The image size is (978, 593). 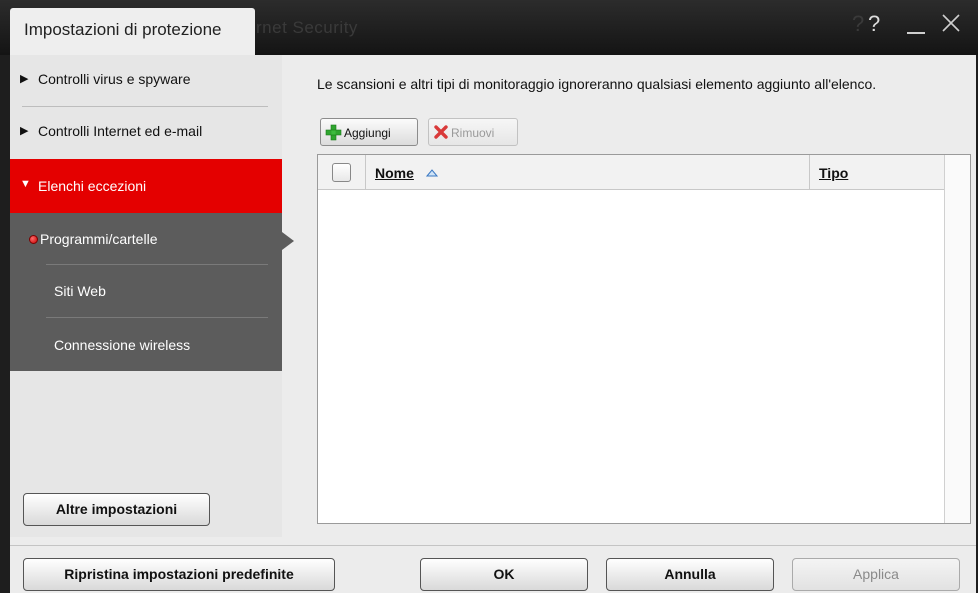 I want to click on collapse-arrow-icon: ▼, so click(x=25, y=184).